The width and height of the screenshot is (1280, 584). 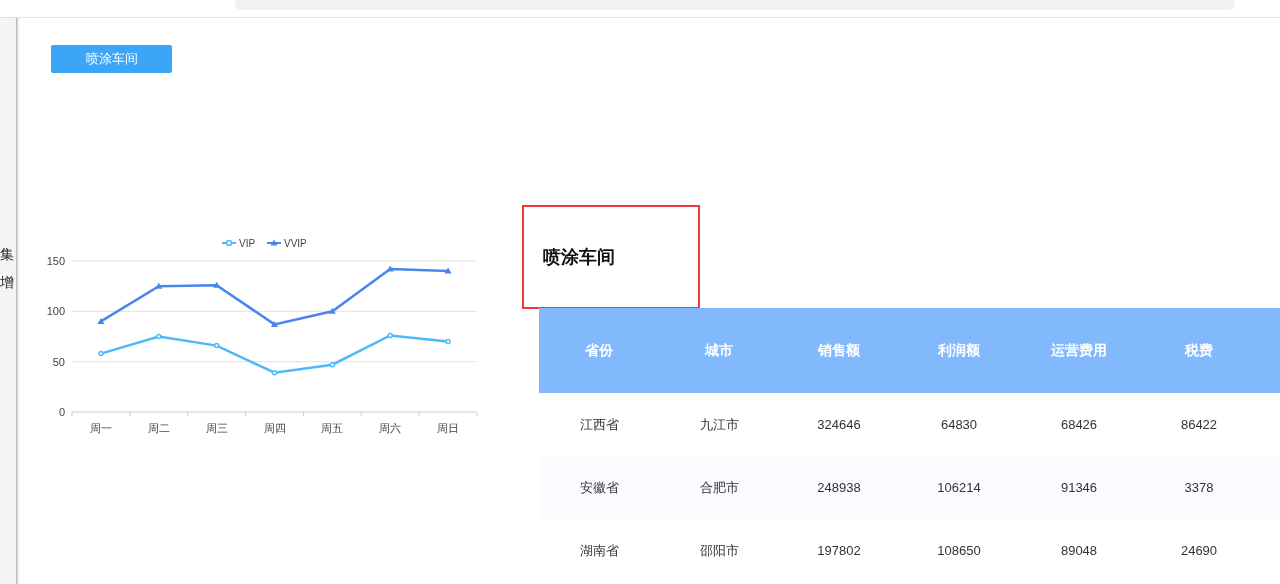 What do you see at coordinates (55, 261) in the screenshot?
I see `axis-tick-label: 150` at bounding box center [55, 261].